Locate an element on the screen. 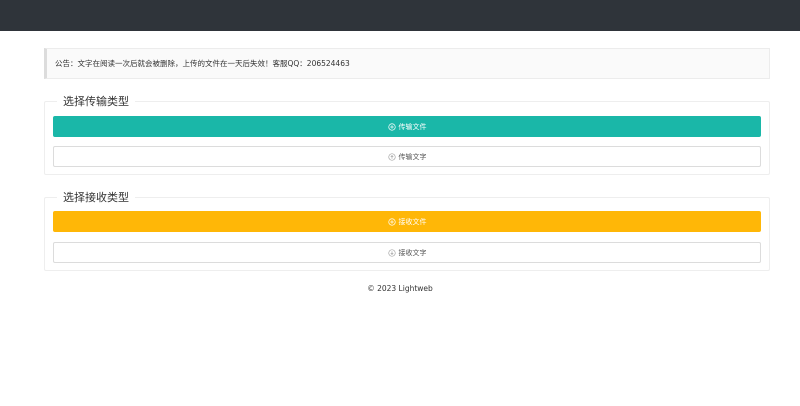 This screenshot has height=406, width=800. receive-file-button: 接收文件 is located at coordinates (407, 221).